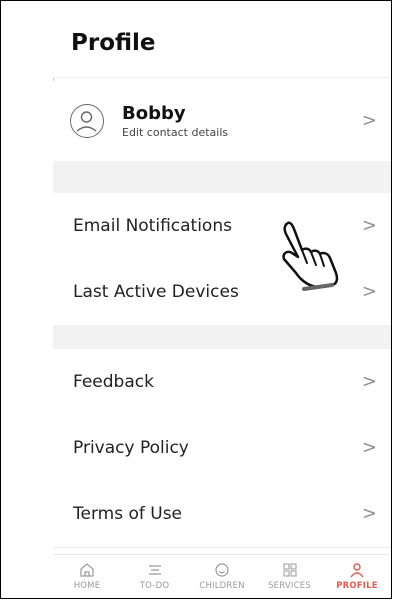 The width and height of the screenshot is (394, 601). I want to click on menu-item-last-active-devices: Last Active Devices >, so click(222, 292).